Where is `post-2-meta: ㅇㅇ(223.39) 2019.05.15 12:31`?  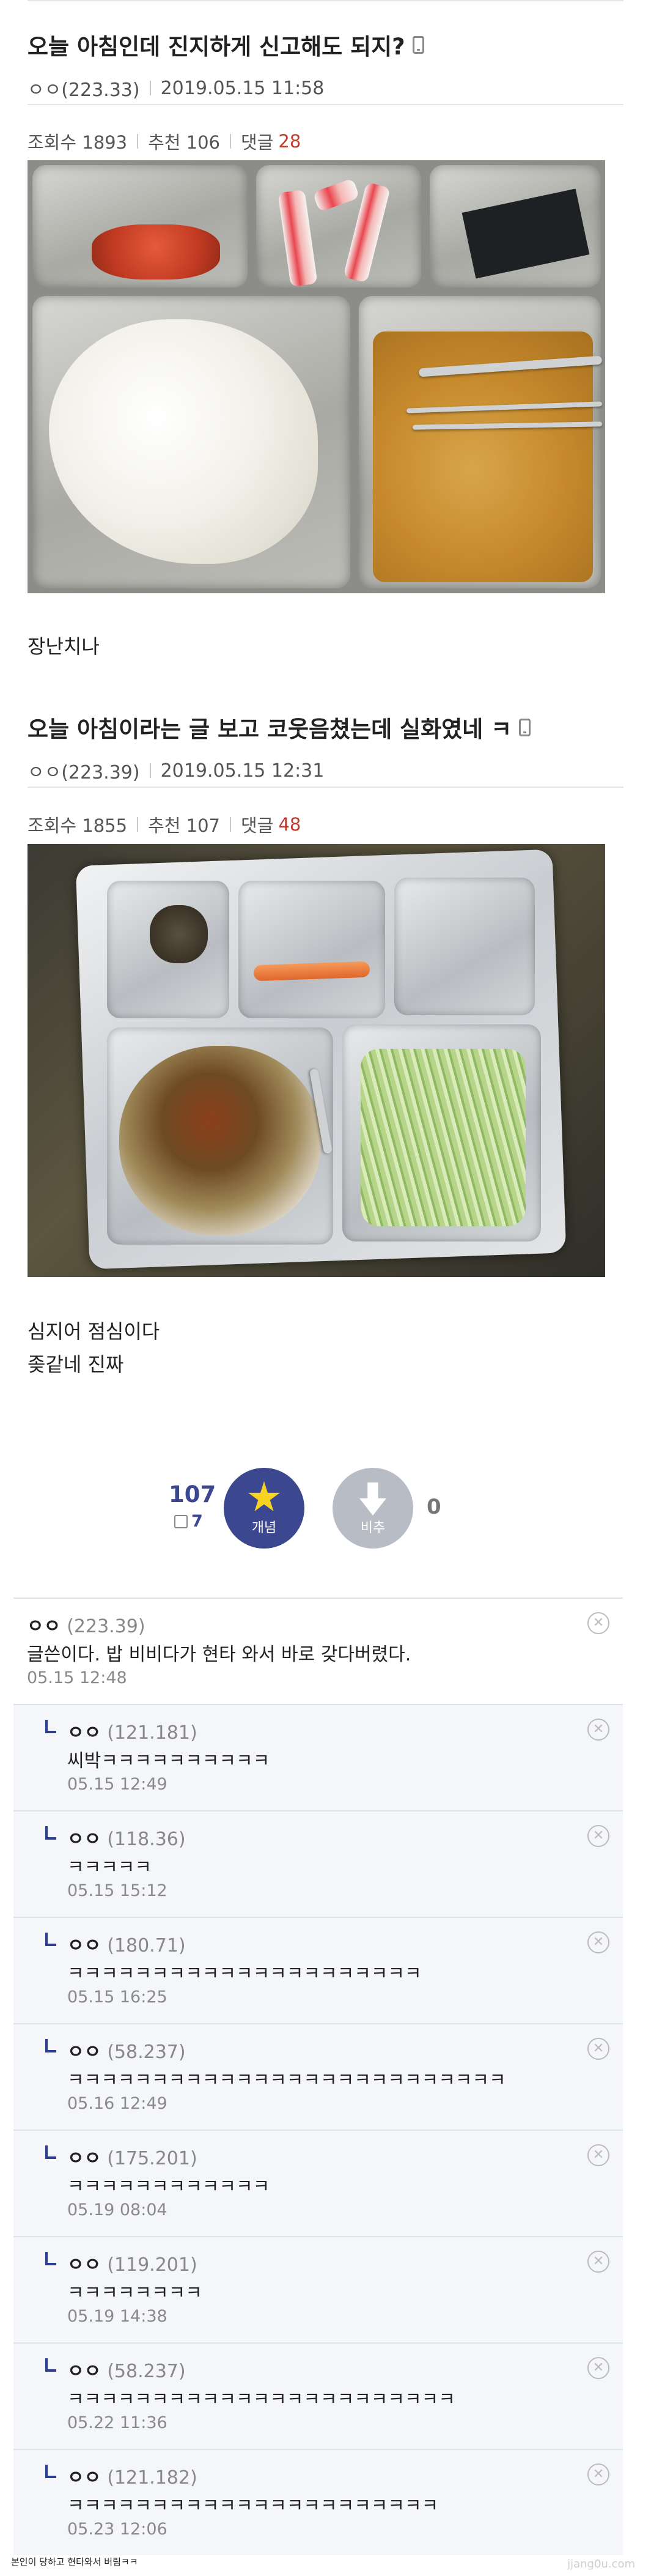
post-2-meta: ㅇㅇ(223.39) 2019.05.15 12:31 is located at coordinates (325, 770).